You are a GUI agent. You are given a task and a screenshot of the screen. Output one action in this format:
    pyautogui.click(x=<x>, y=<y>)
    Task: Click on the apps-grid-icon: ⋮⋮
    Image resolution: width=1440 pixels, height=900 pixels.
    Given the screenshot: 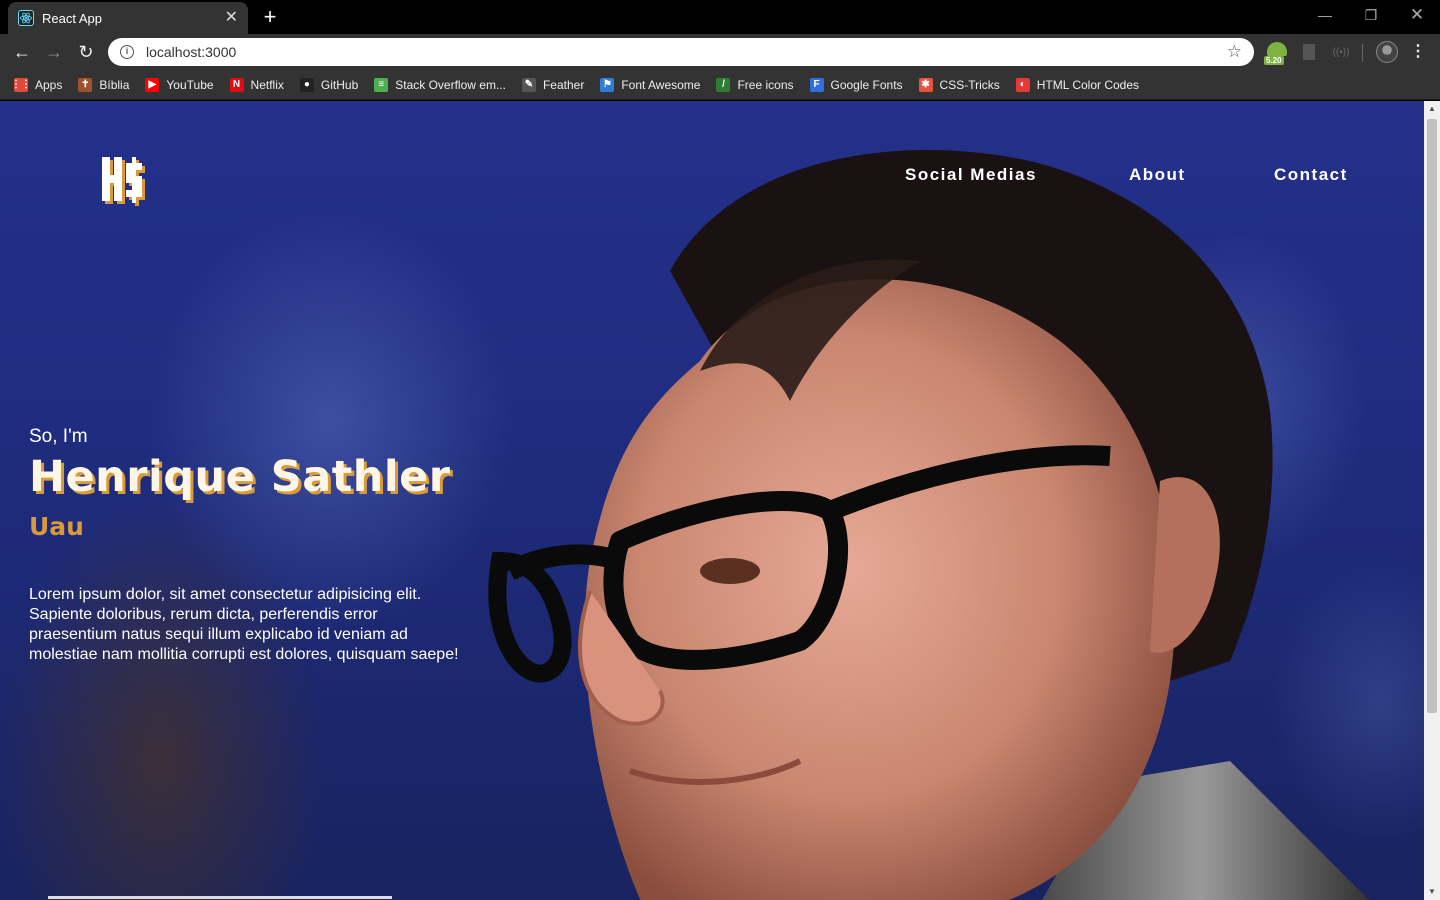 What is the action you would take?
    pyautogui.click(x=21, y=84)
    